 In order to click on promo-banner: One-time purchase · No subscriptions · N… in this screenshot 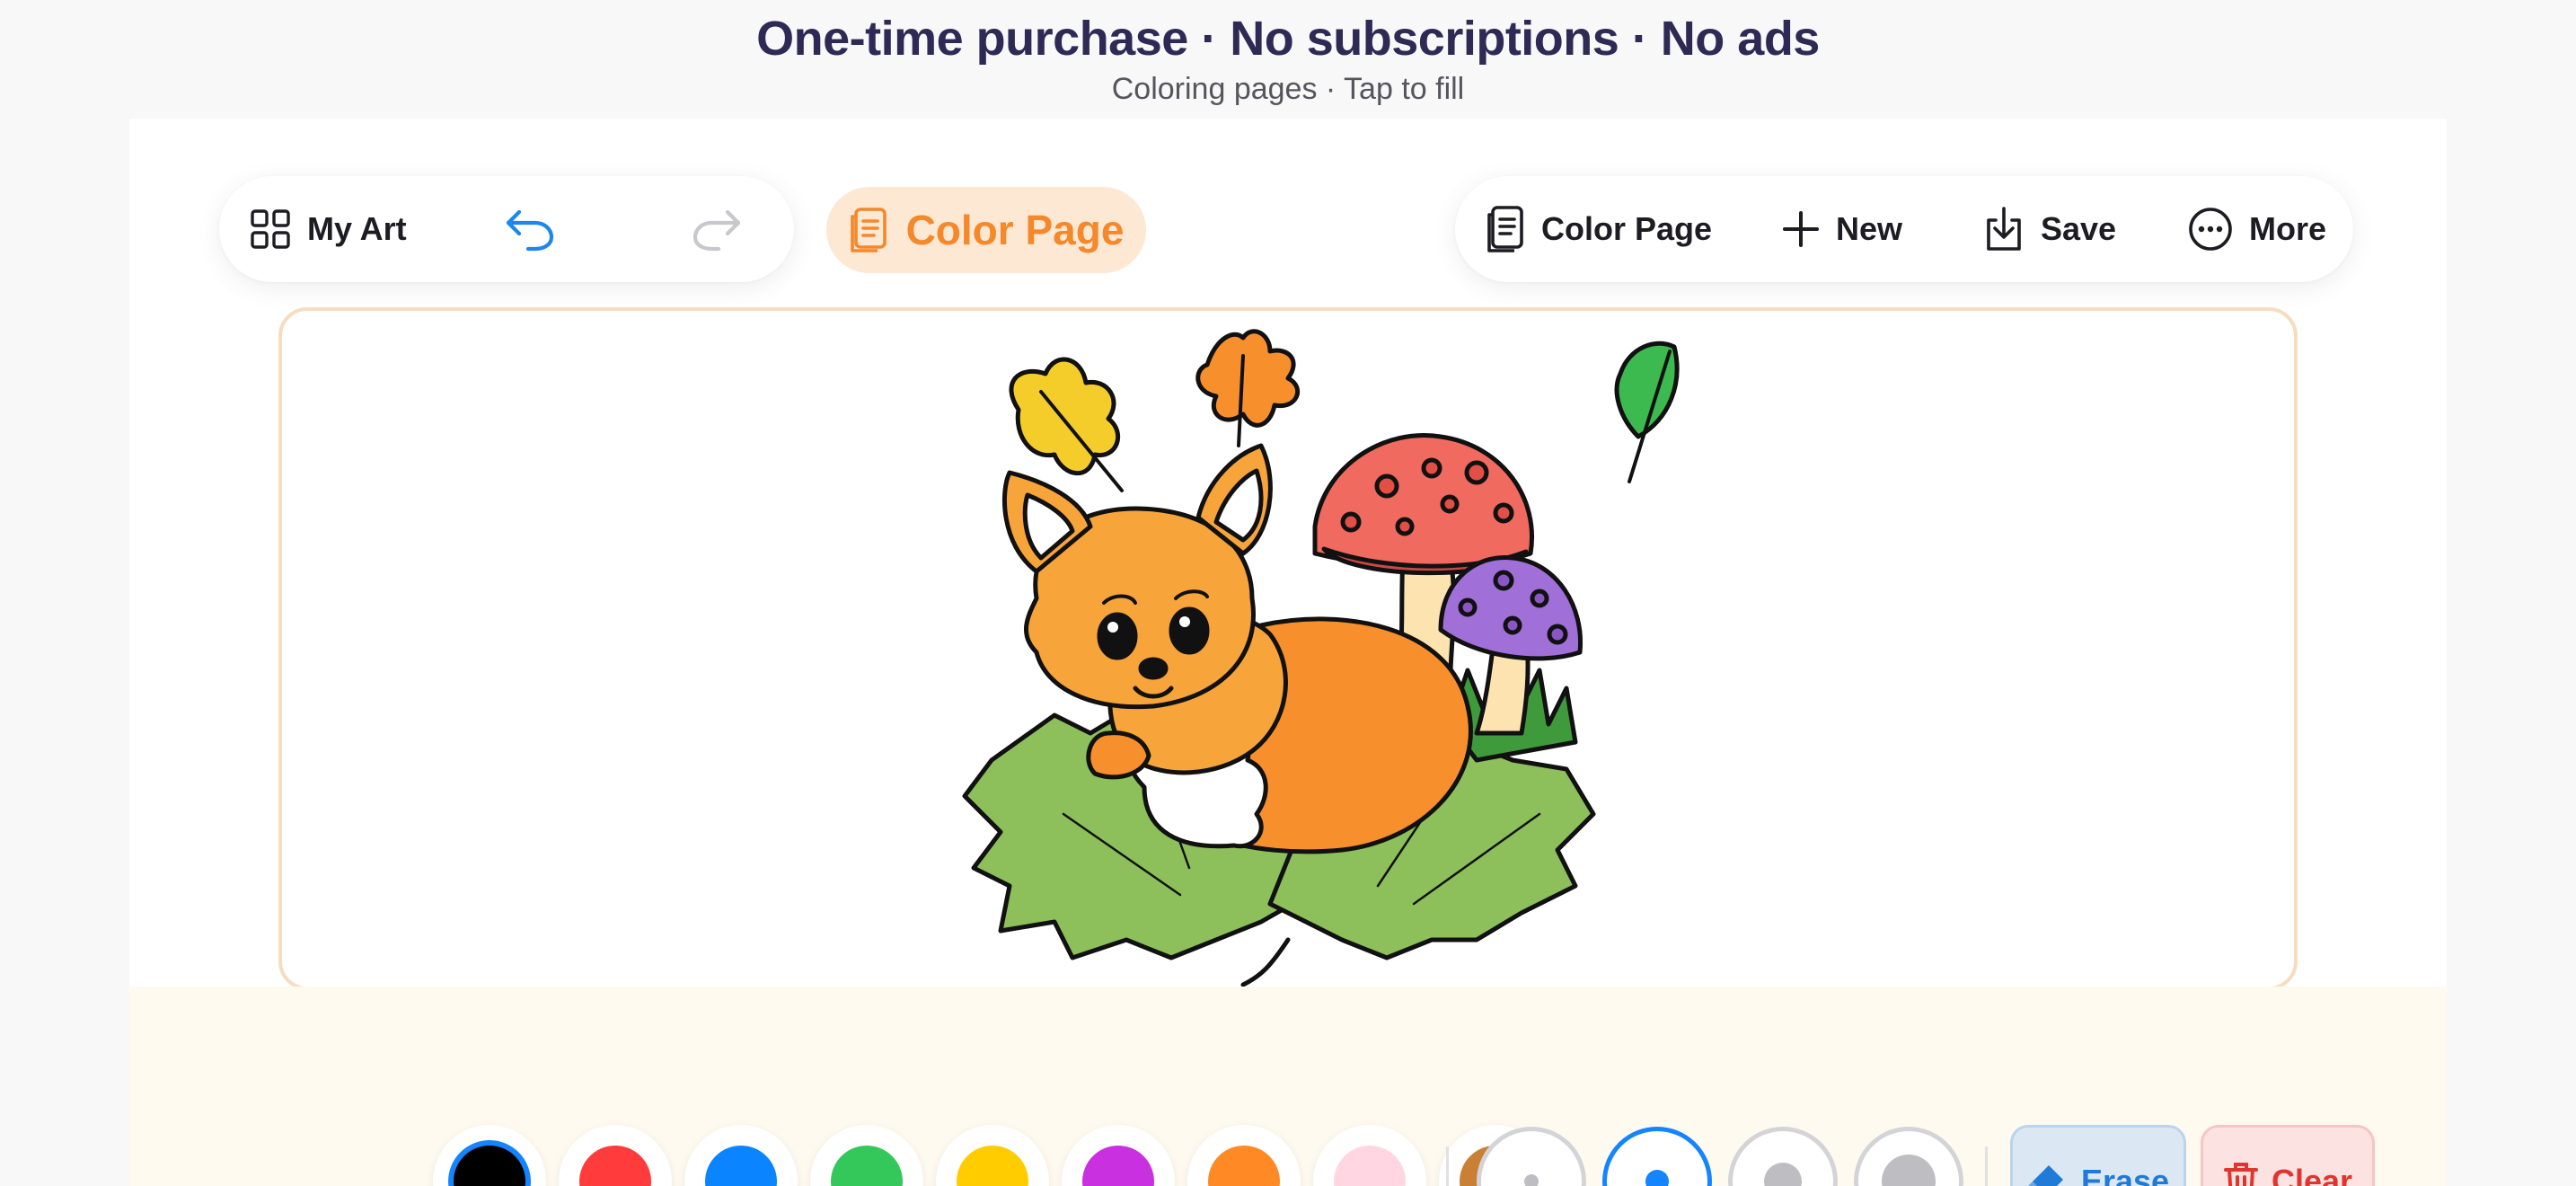, I will do `click(1288, 58)`.